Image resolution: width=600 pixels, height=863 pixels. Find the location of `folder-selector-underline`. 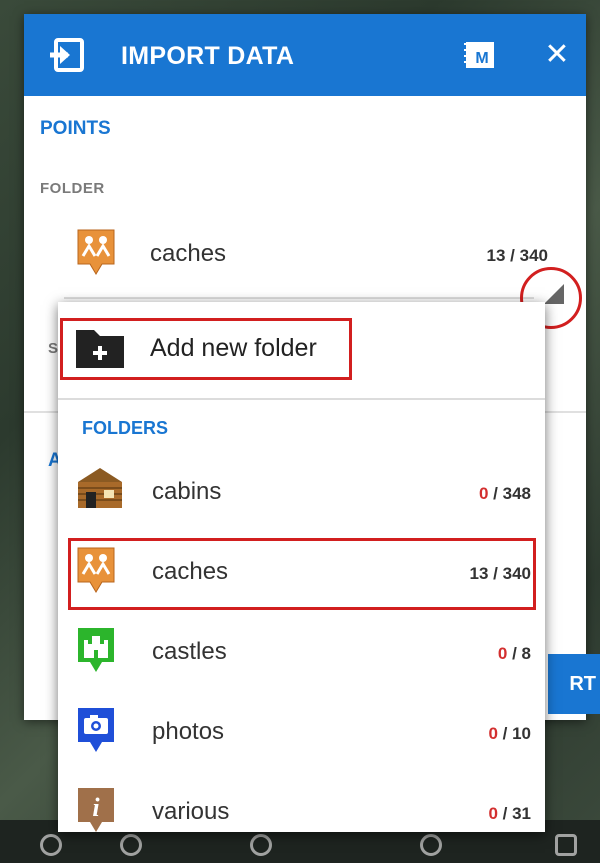

folder-selector-underline is located at coordinates (299, 298).